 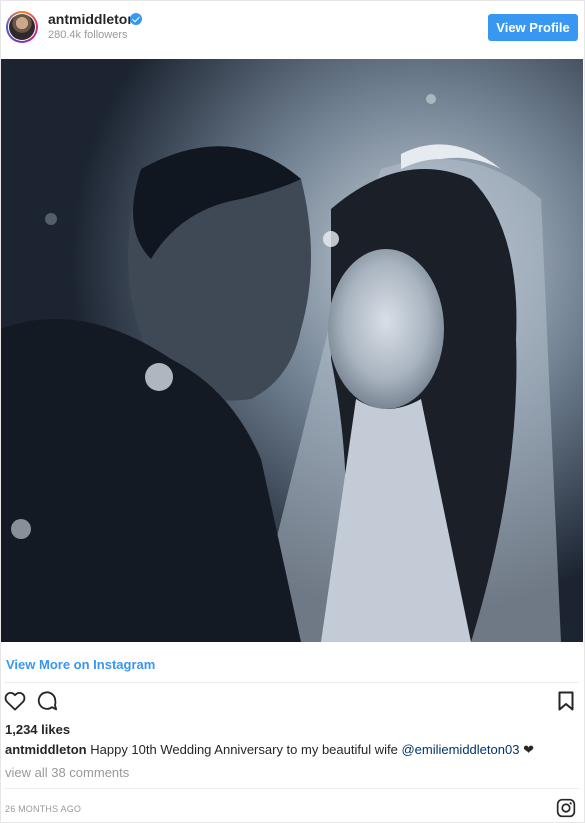 I want to click on view-more-on-instagram-link: View More on Instagram, so click(x=80, y=664).